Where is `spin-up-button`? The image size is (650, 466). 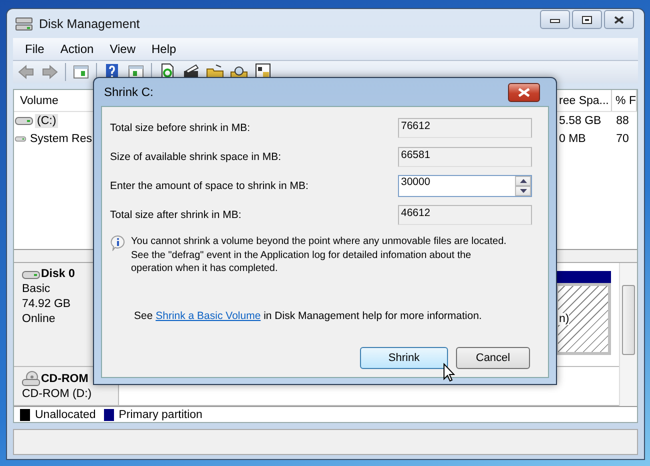
spin-up-button is located at coordinates (523, 181).